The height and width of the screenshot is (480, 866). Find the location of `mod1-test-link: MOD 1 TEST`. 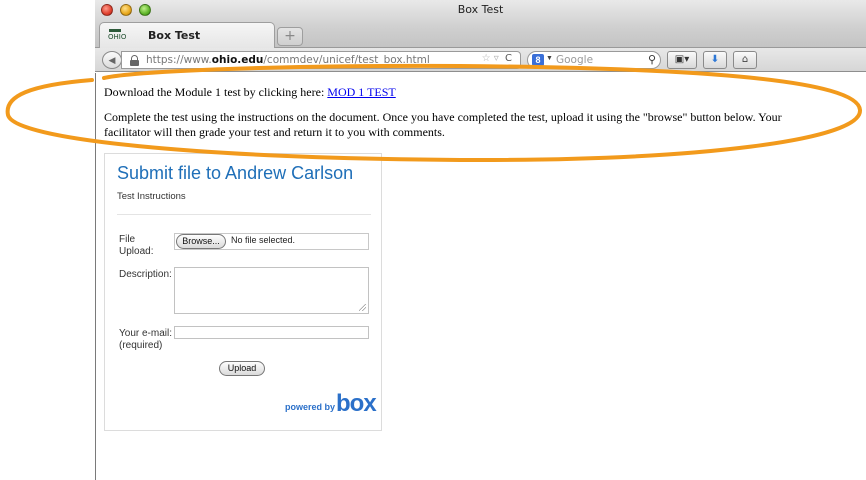

mod1-test-link: MOD 1 TEST is located at coordinates (361, 92).